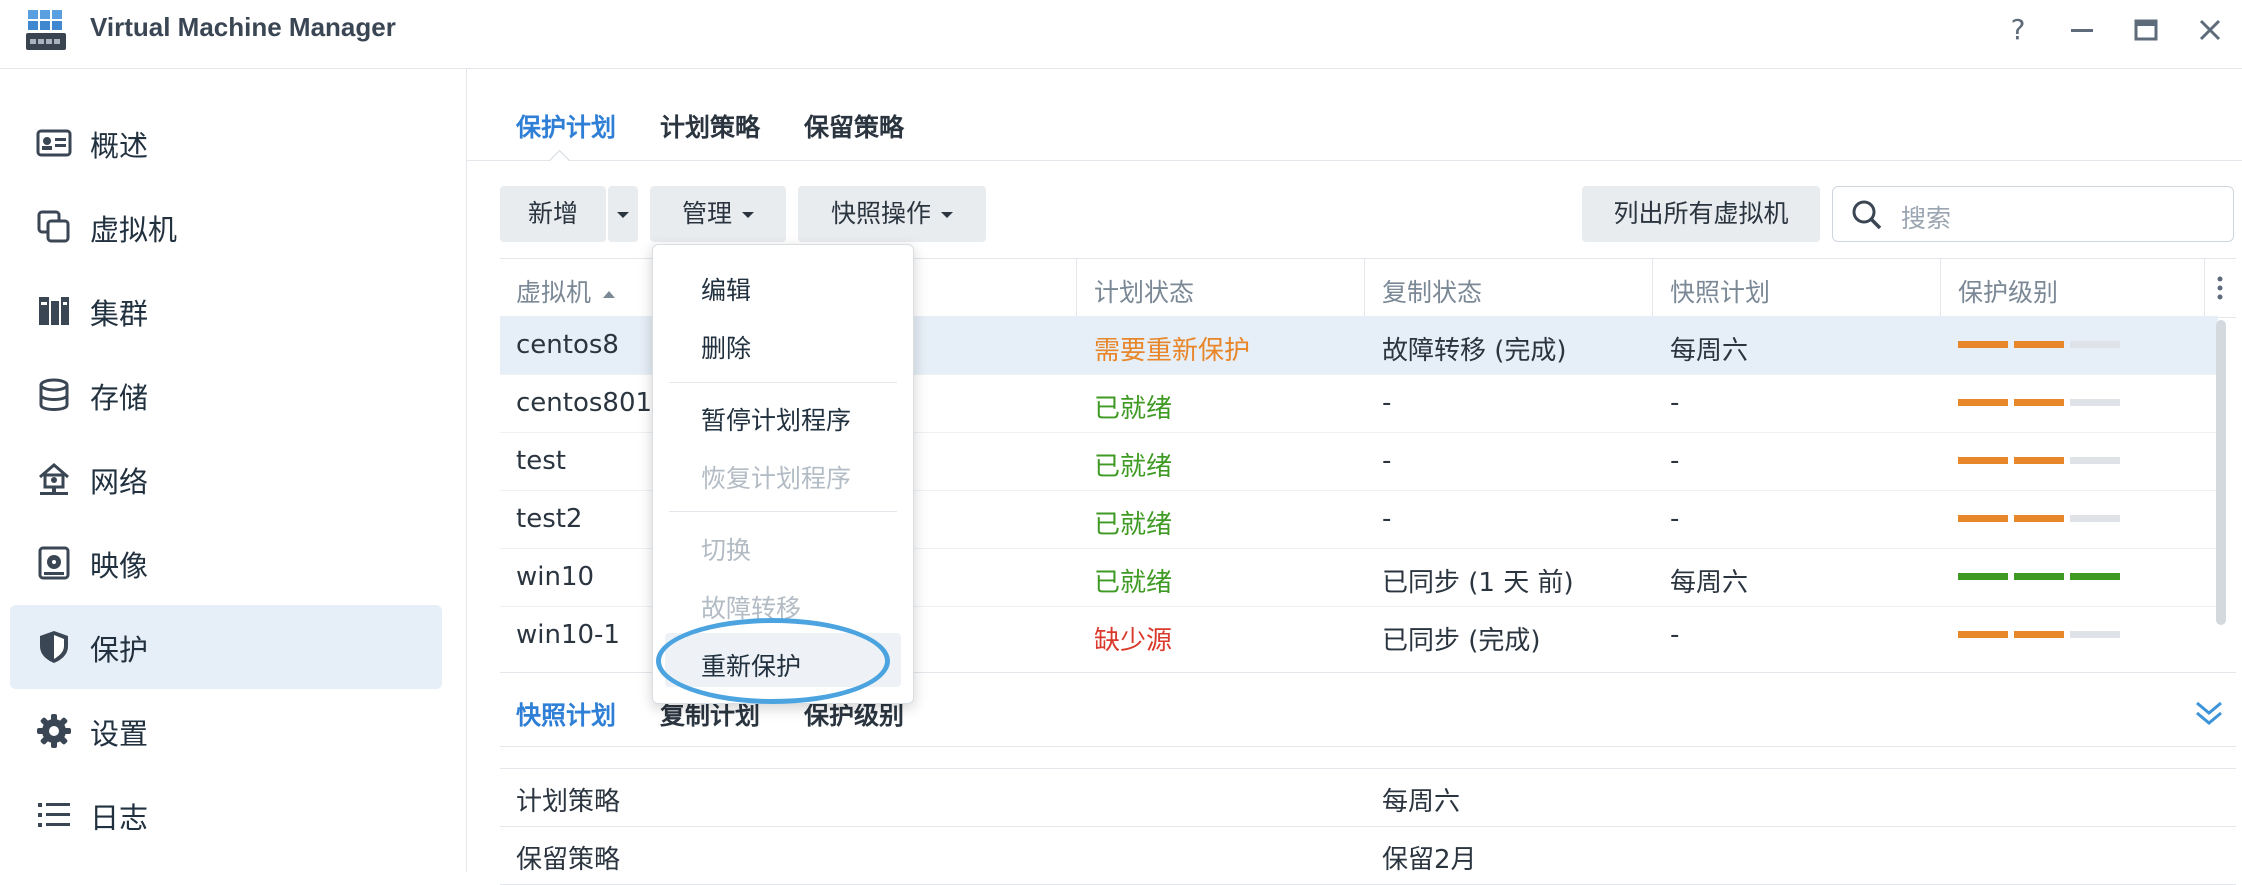 The width and height of the screenshot is (2242, 885). Describe the element at coordinates (1701, 214) in the screenshot. I see `list-all-vms-button: 列出所有虚拟机` at that location.